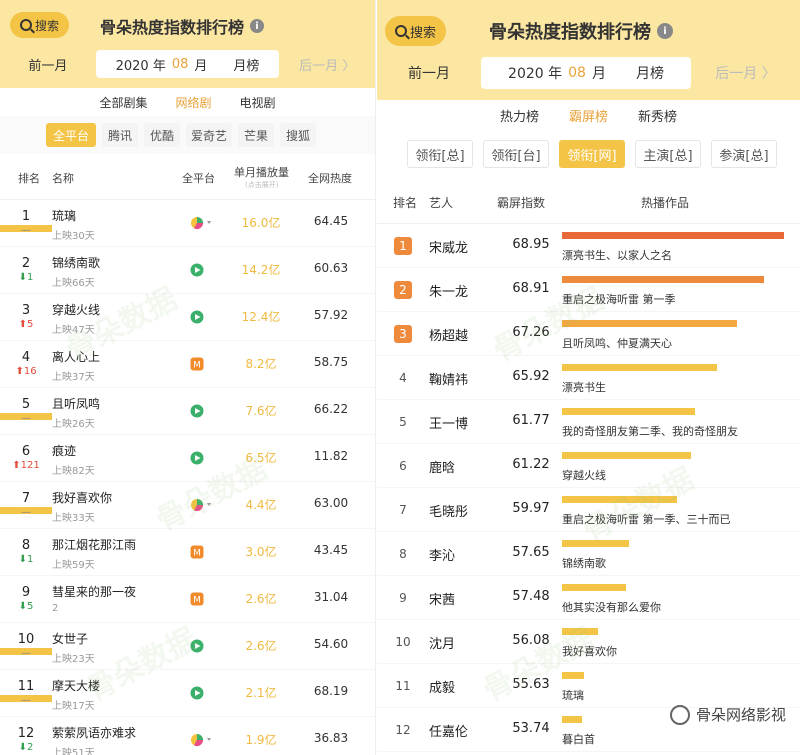  Describe the element at coordinates (123, 102) in the screenshot. I see `tab-all-series: 全部剧集` at that location.